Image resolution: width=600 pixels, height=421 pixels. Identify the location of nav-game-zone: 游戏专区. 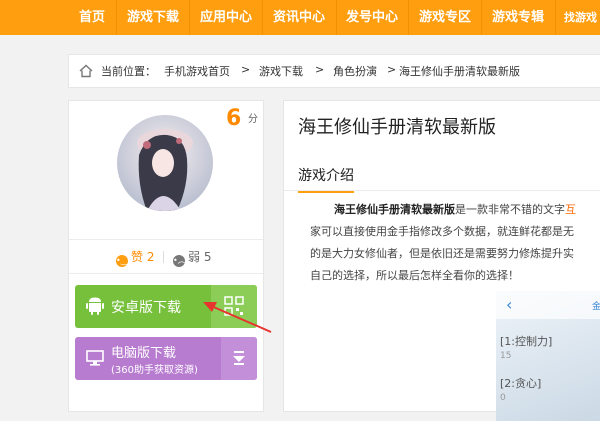
(445, 17).